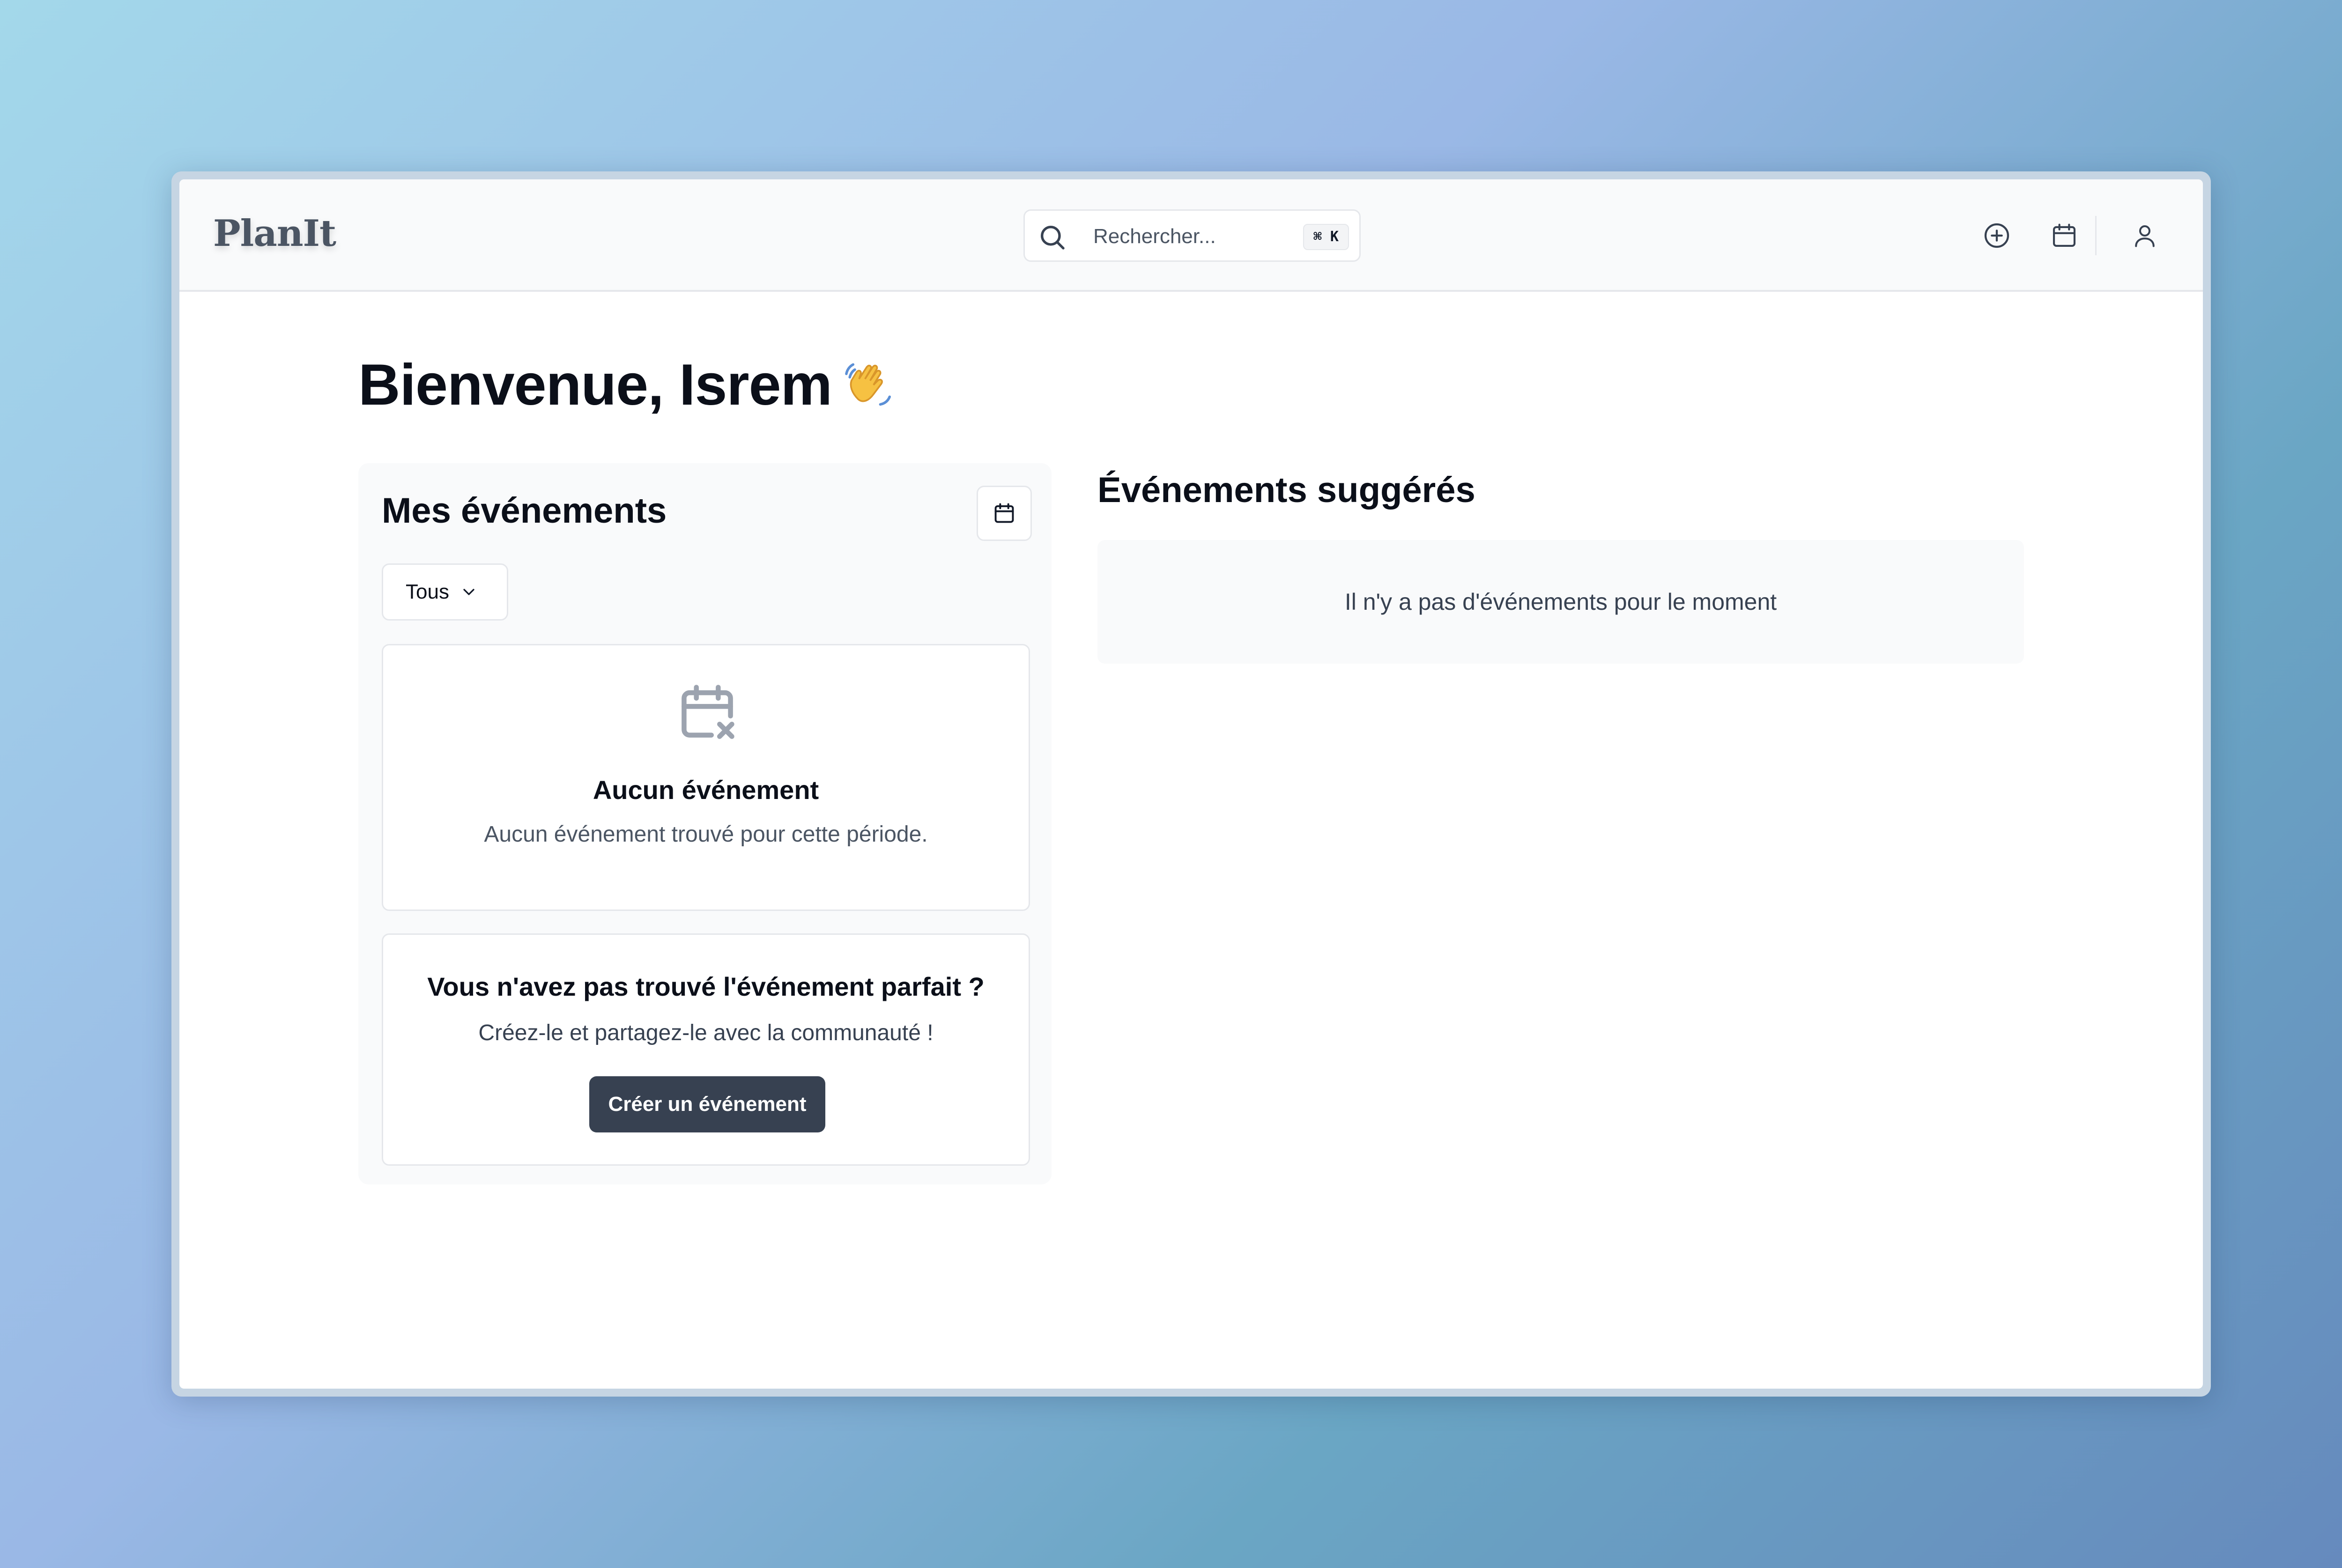 The image size is (2342, 1568). What do you see at coordinates (524, 511) in the screenshot?
I see `my-events-title: Mes événements` at bounding box center [524, 511].